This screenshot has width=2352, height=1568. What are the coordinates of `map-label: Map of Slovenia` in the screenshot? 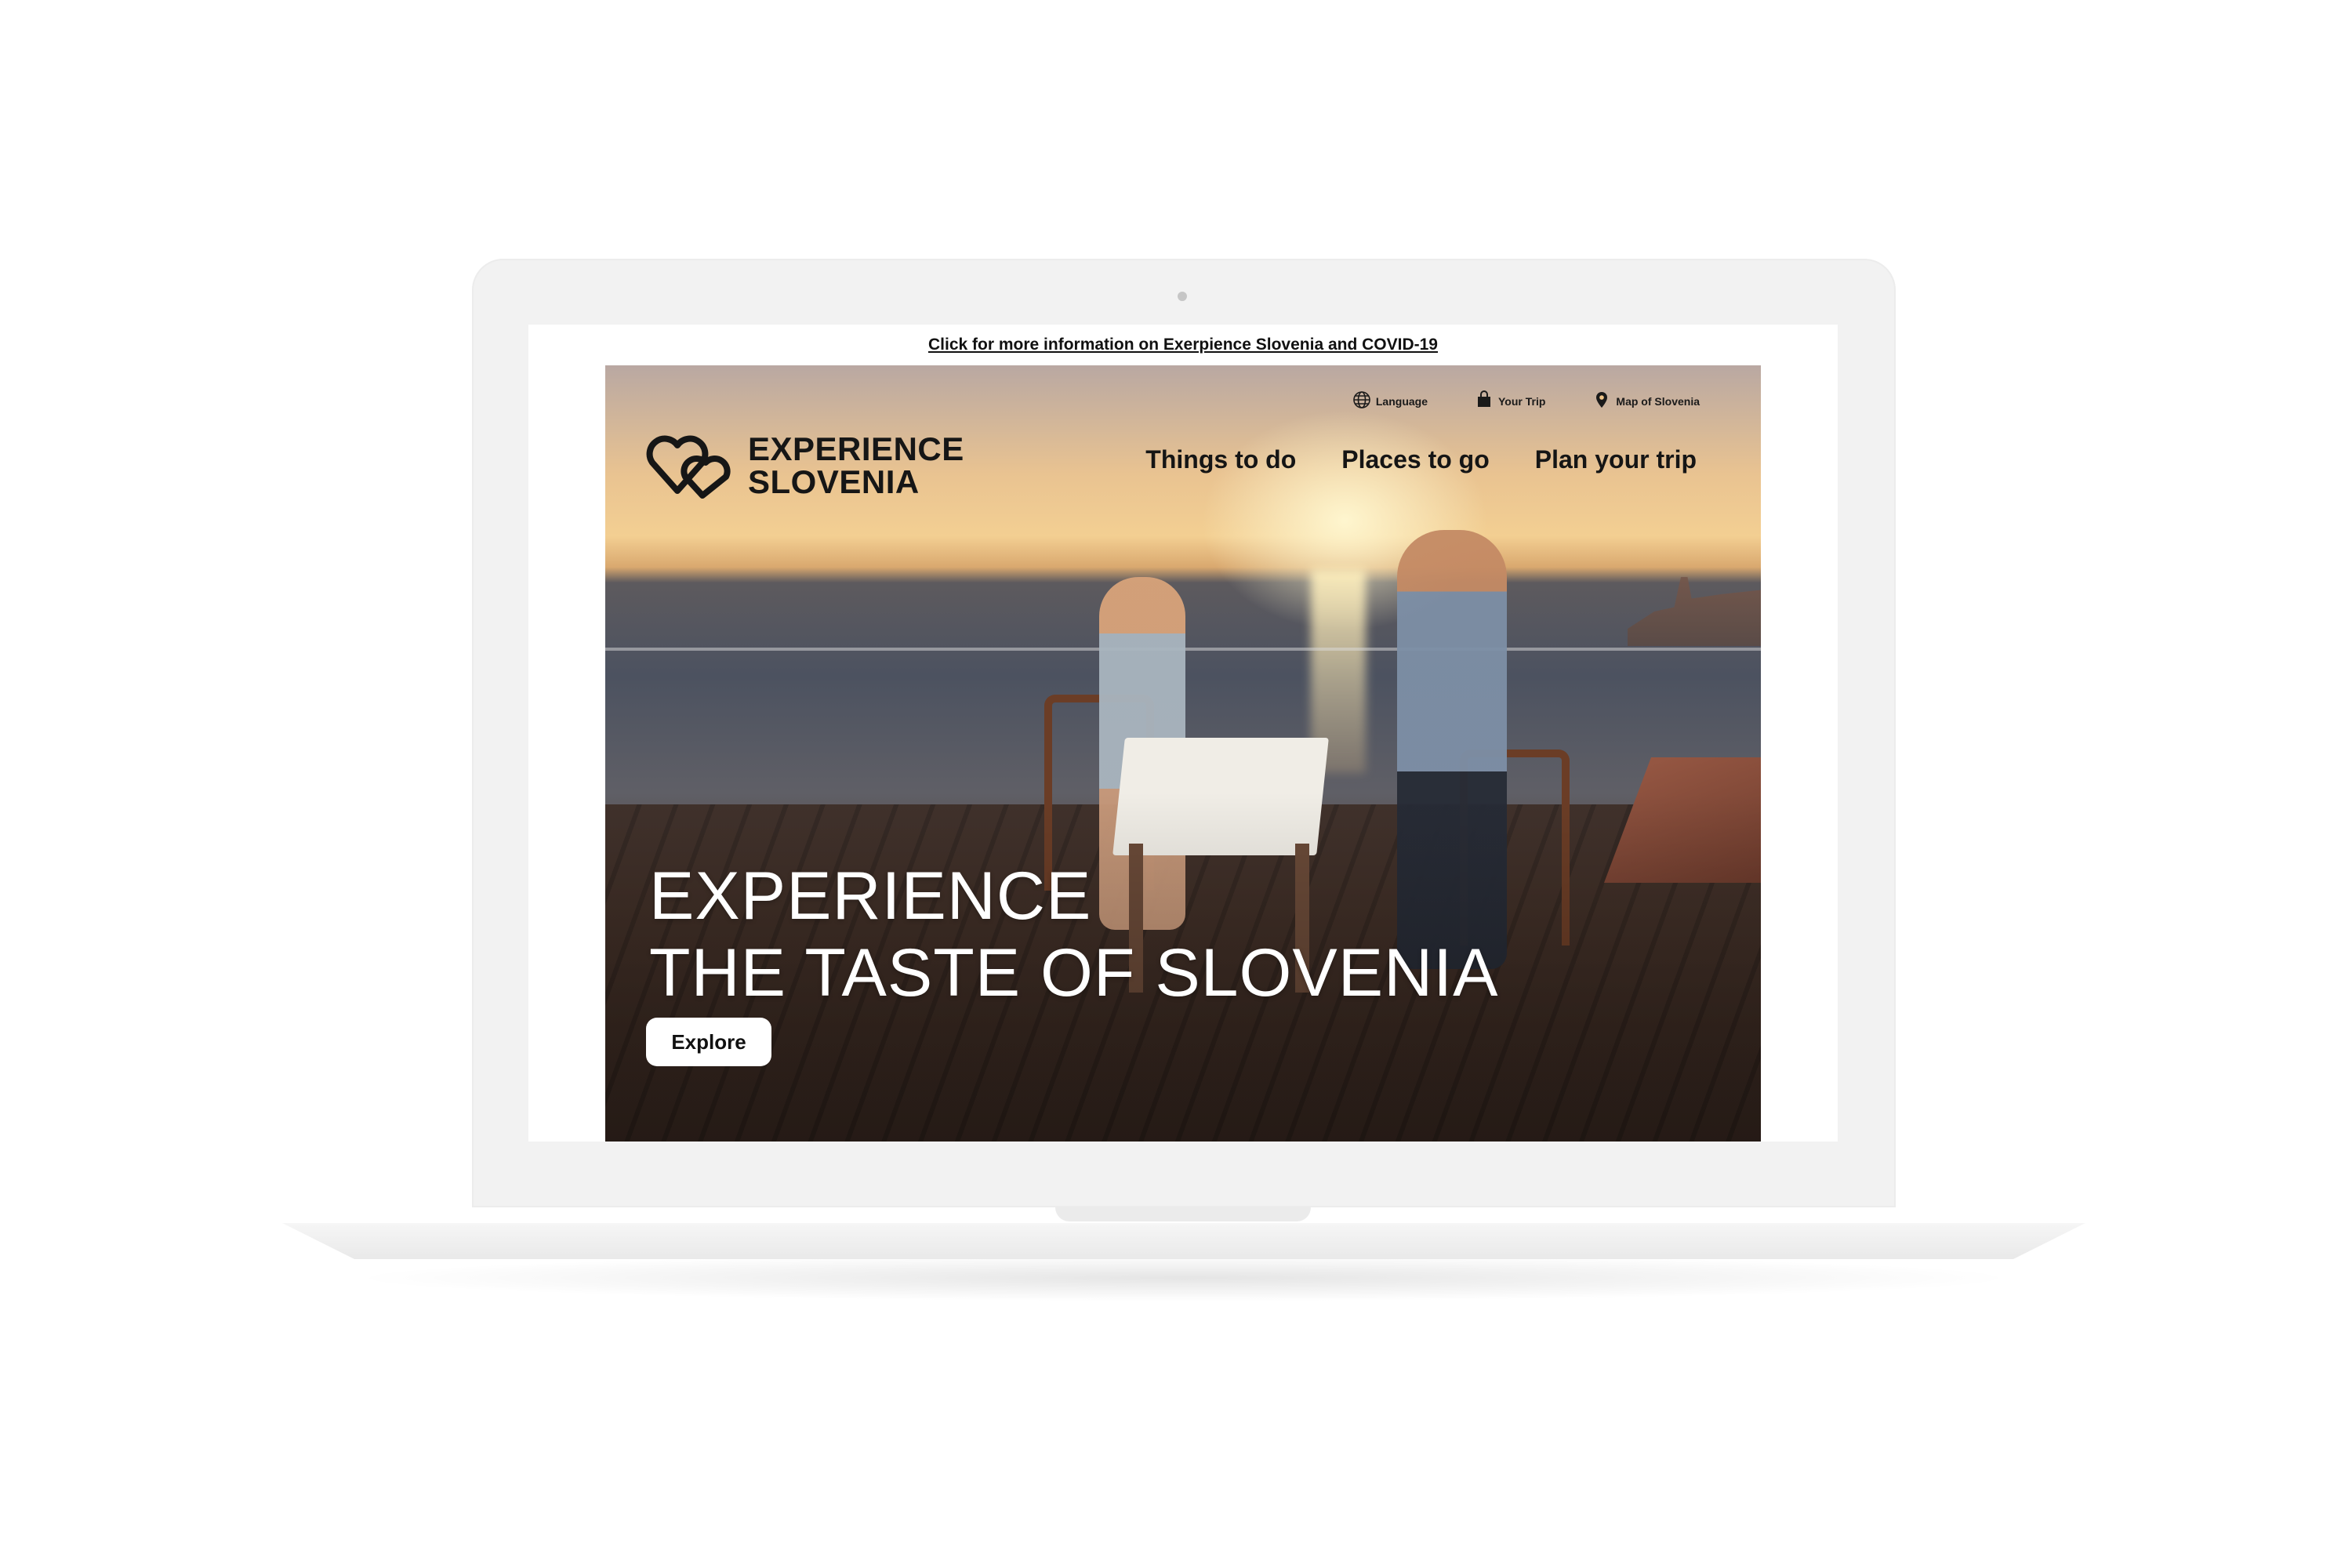 It's located at (1658, 401).